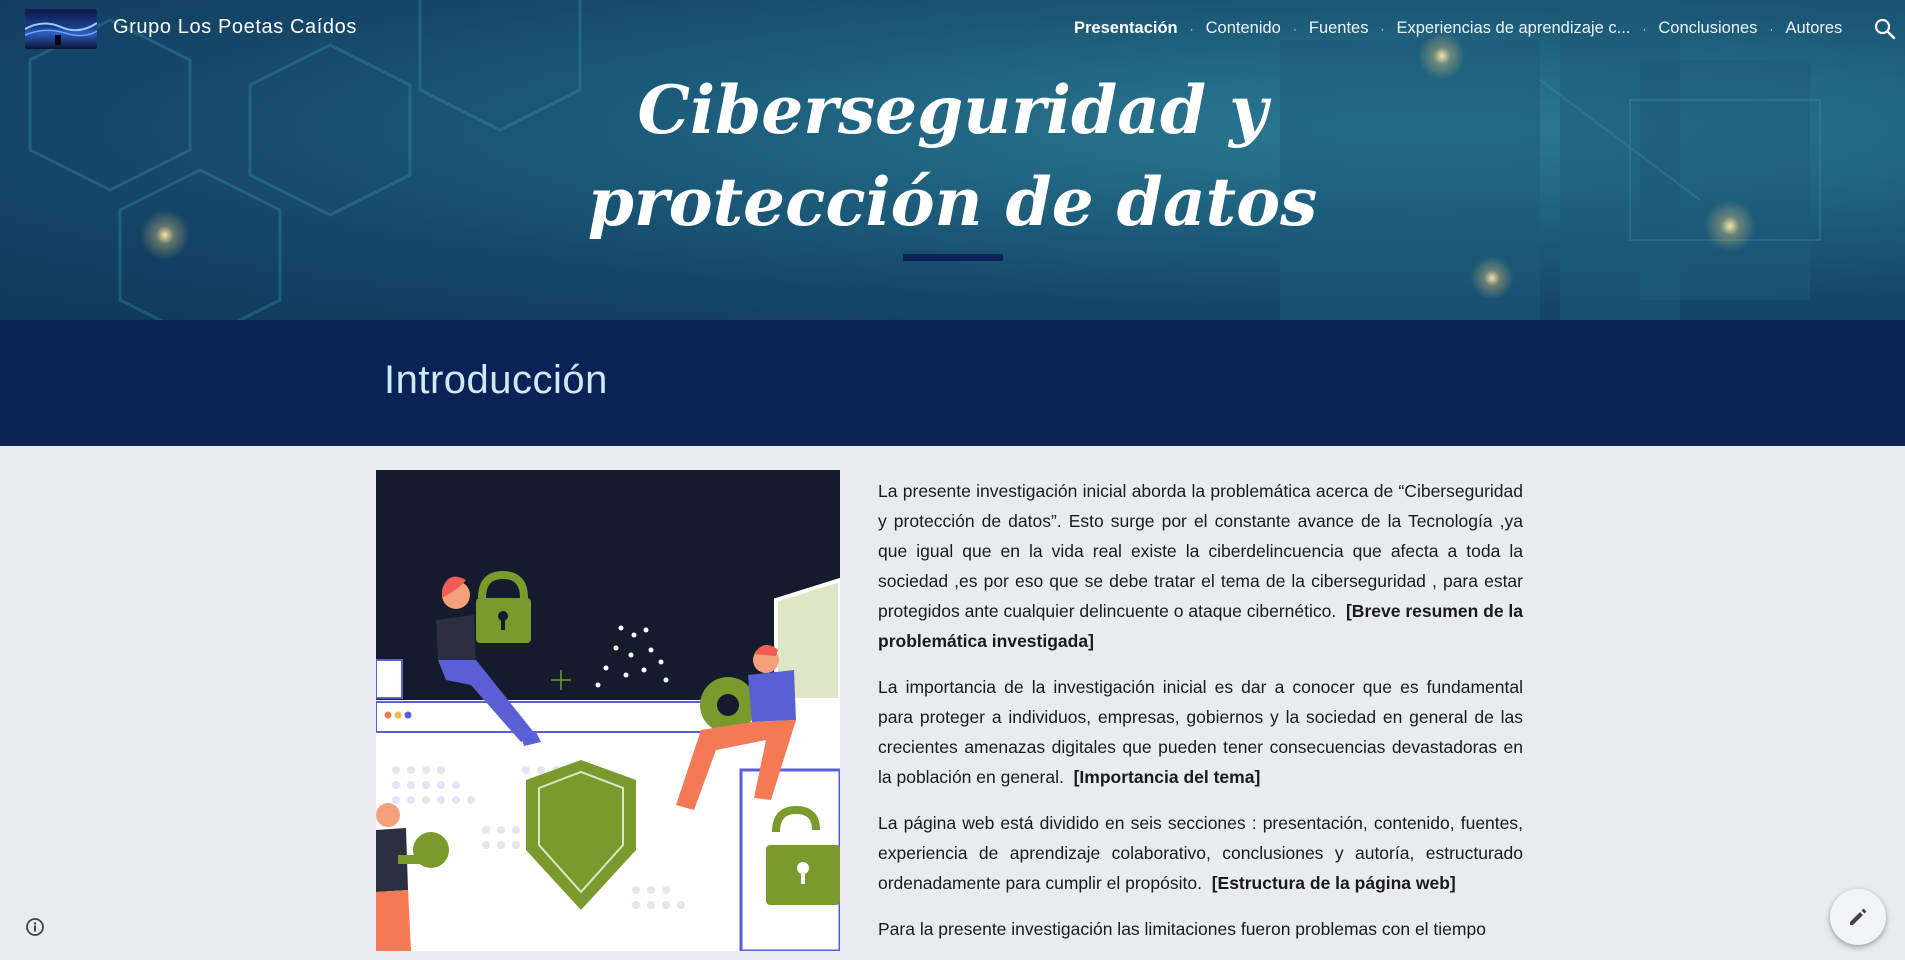  I want to click on light-glow, so click(1492, 278).